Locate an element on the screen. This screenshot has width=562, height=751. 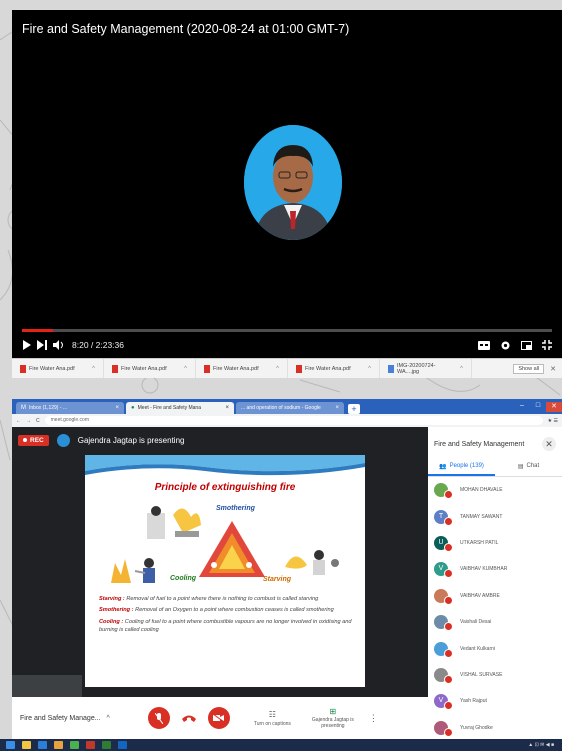
settings-gear-icon is located at coordinates (505, 345).